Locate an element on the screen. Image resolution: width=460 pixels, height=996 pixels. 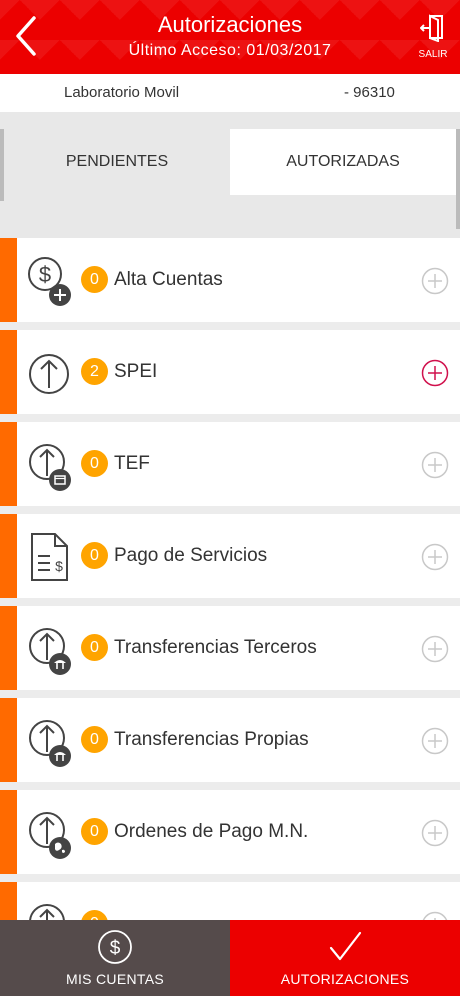
tab-pendientes: PENDIENTES is located at coordinates (117, 162).